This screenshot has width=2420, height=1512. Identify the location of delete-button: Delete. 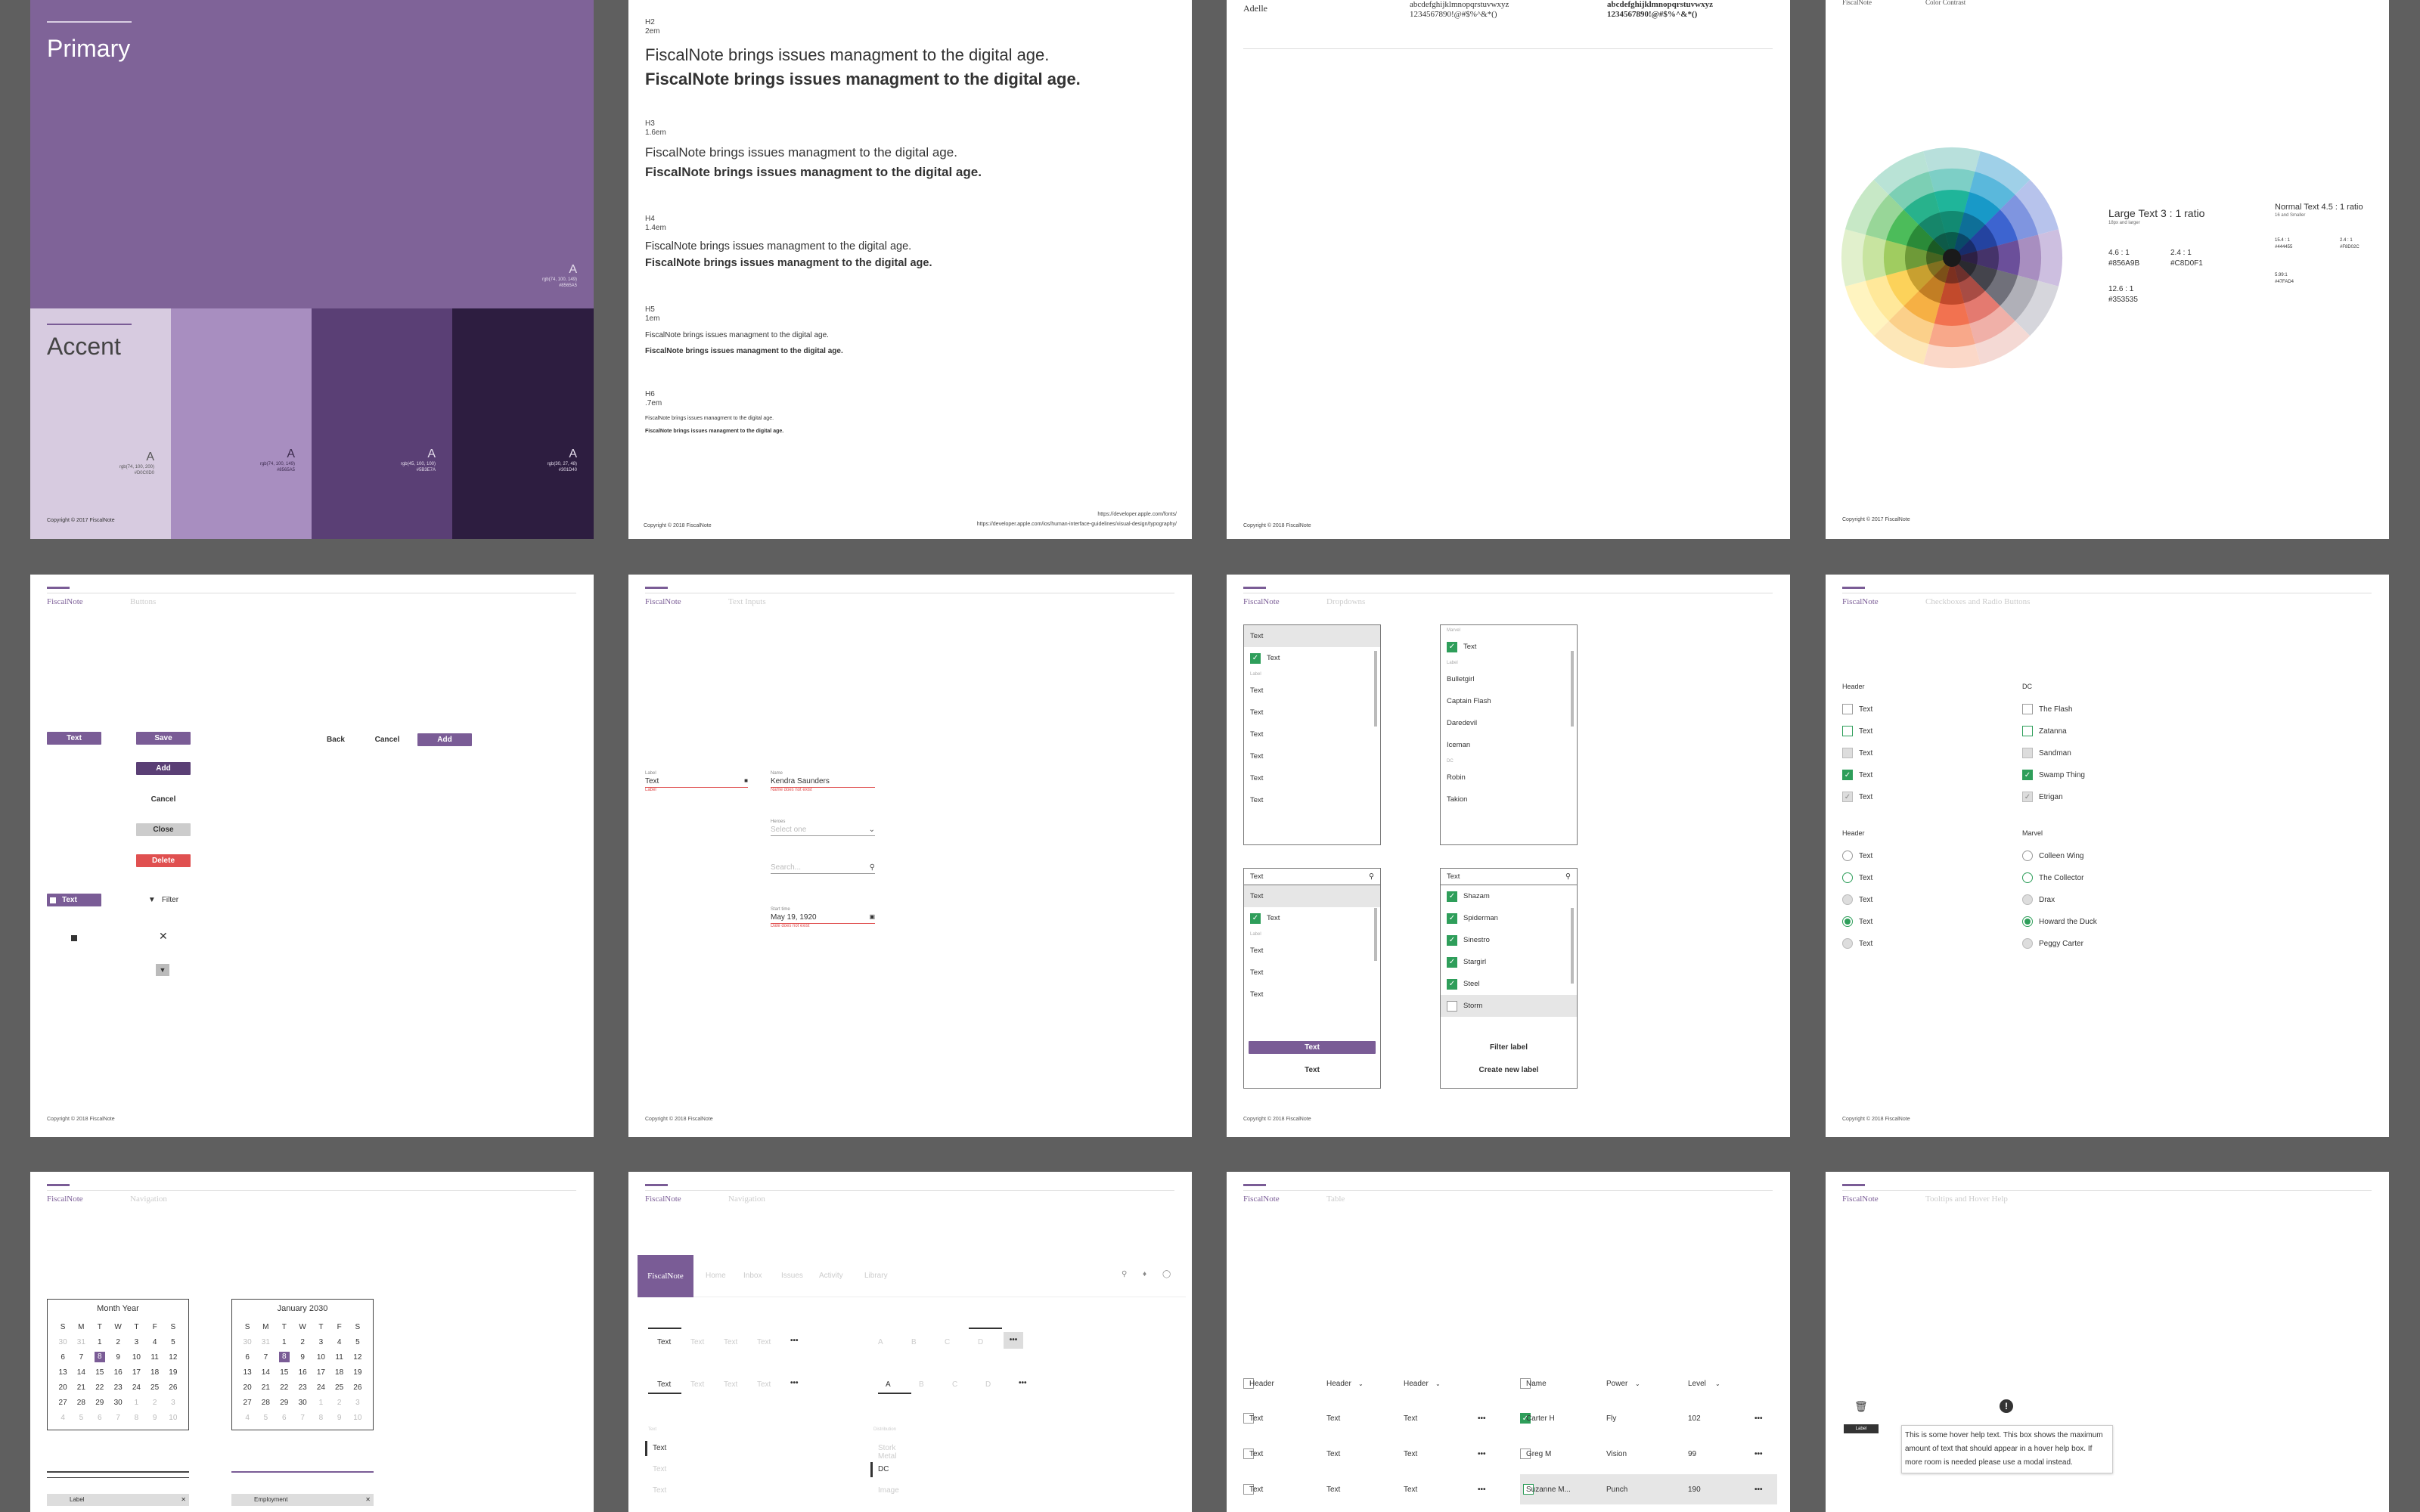
(163, 861).